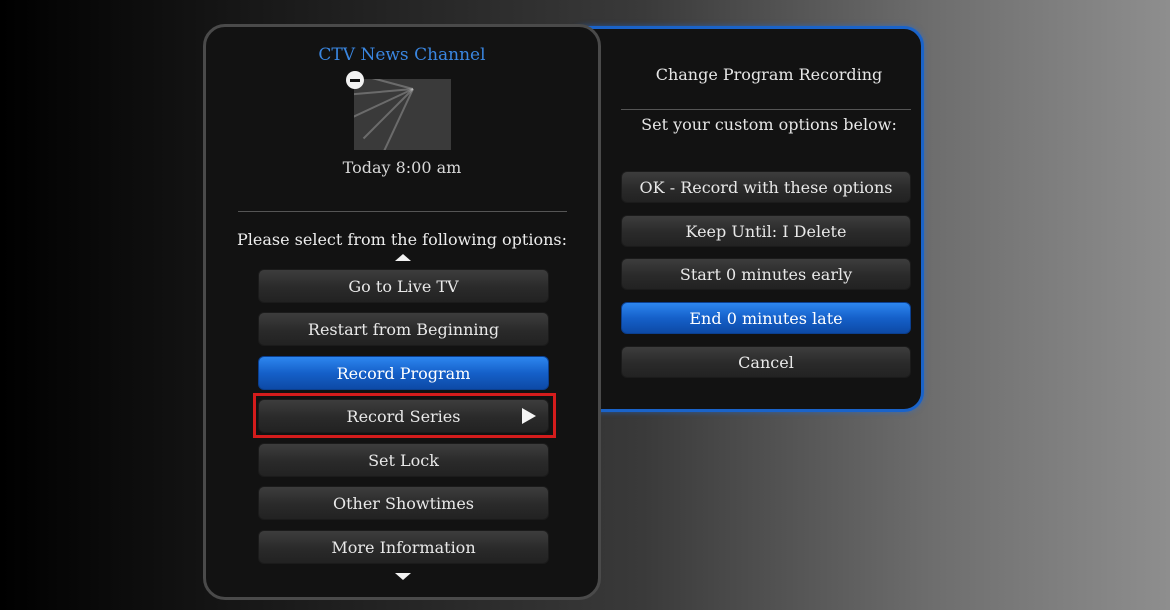 This screenshot has width=1170, height=610. What do you see at coordinates (766, 187) in the screenshot?
I see `ok-record-button: OK - Record with these options` at bounding box center [766, 187].